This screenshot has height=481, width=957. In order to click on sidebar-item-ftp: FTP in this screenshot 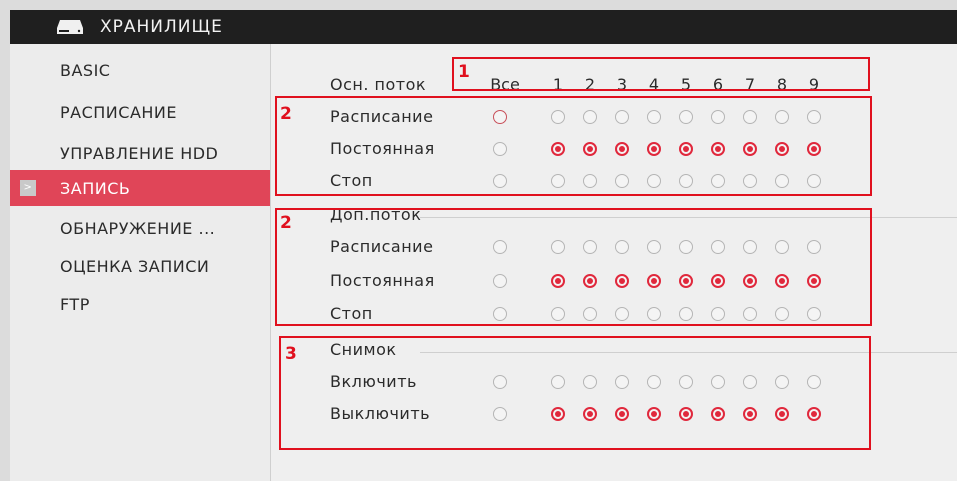, I will do `click(140, 304)`.